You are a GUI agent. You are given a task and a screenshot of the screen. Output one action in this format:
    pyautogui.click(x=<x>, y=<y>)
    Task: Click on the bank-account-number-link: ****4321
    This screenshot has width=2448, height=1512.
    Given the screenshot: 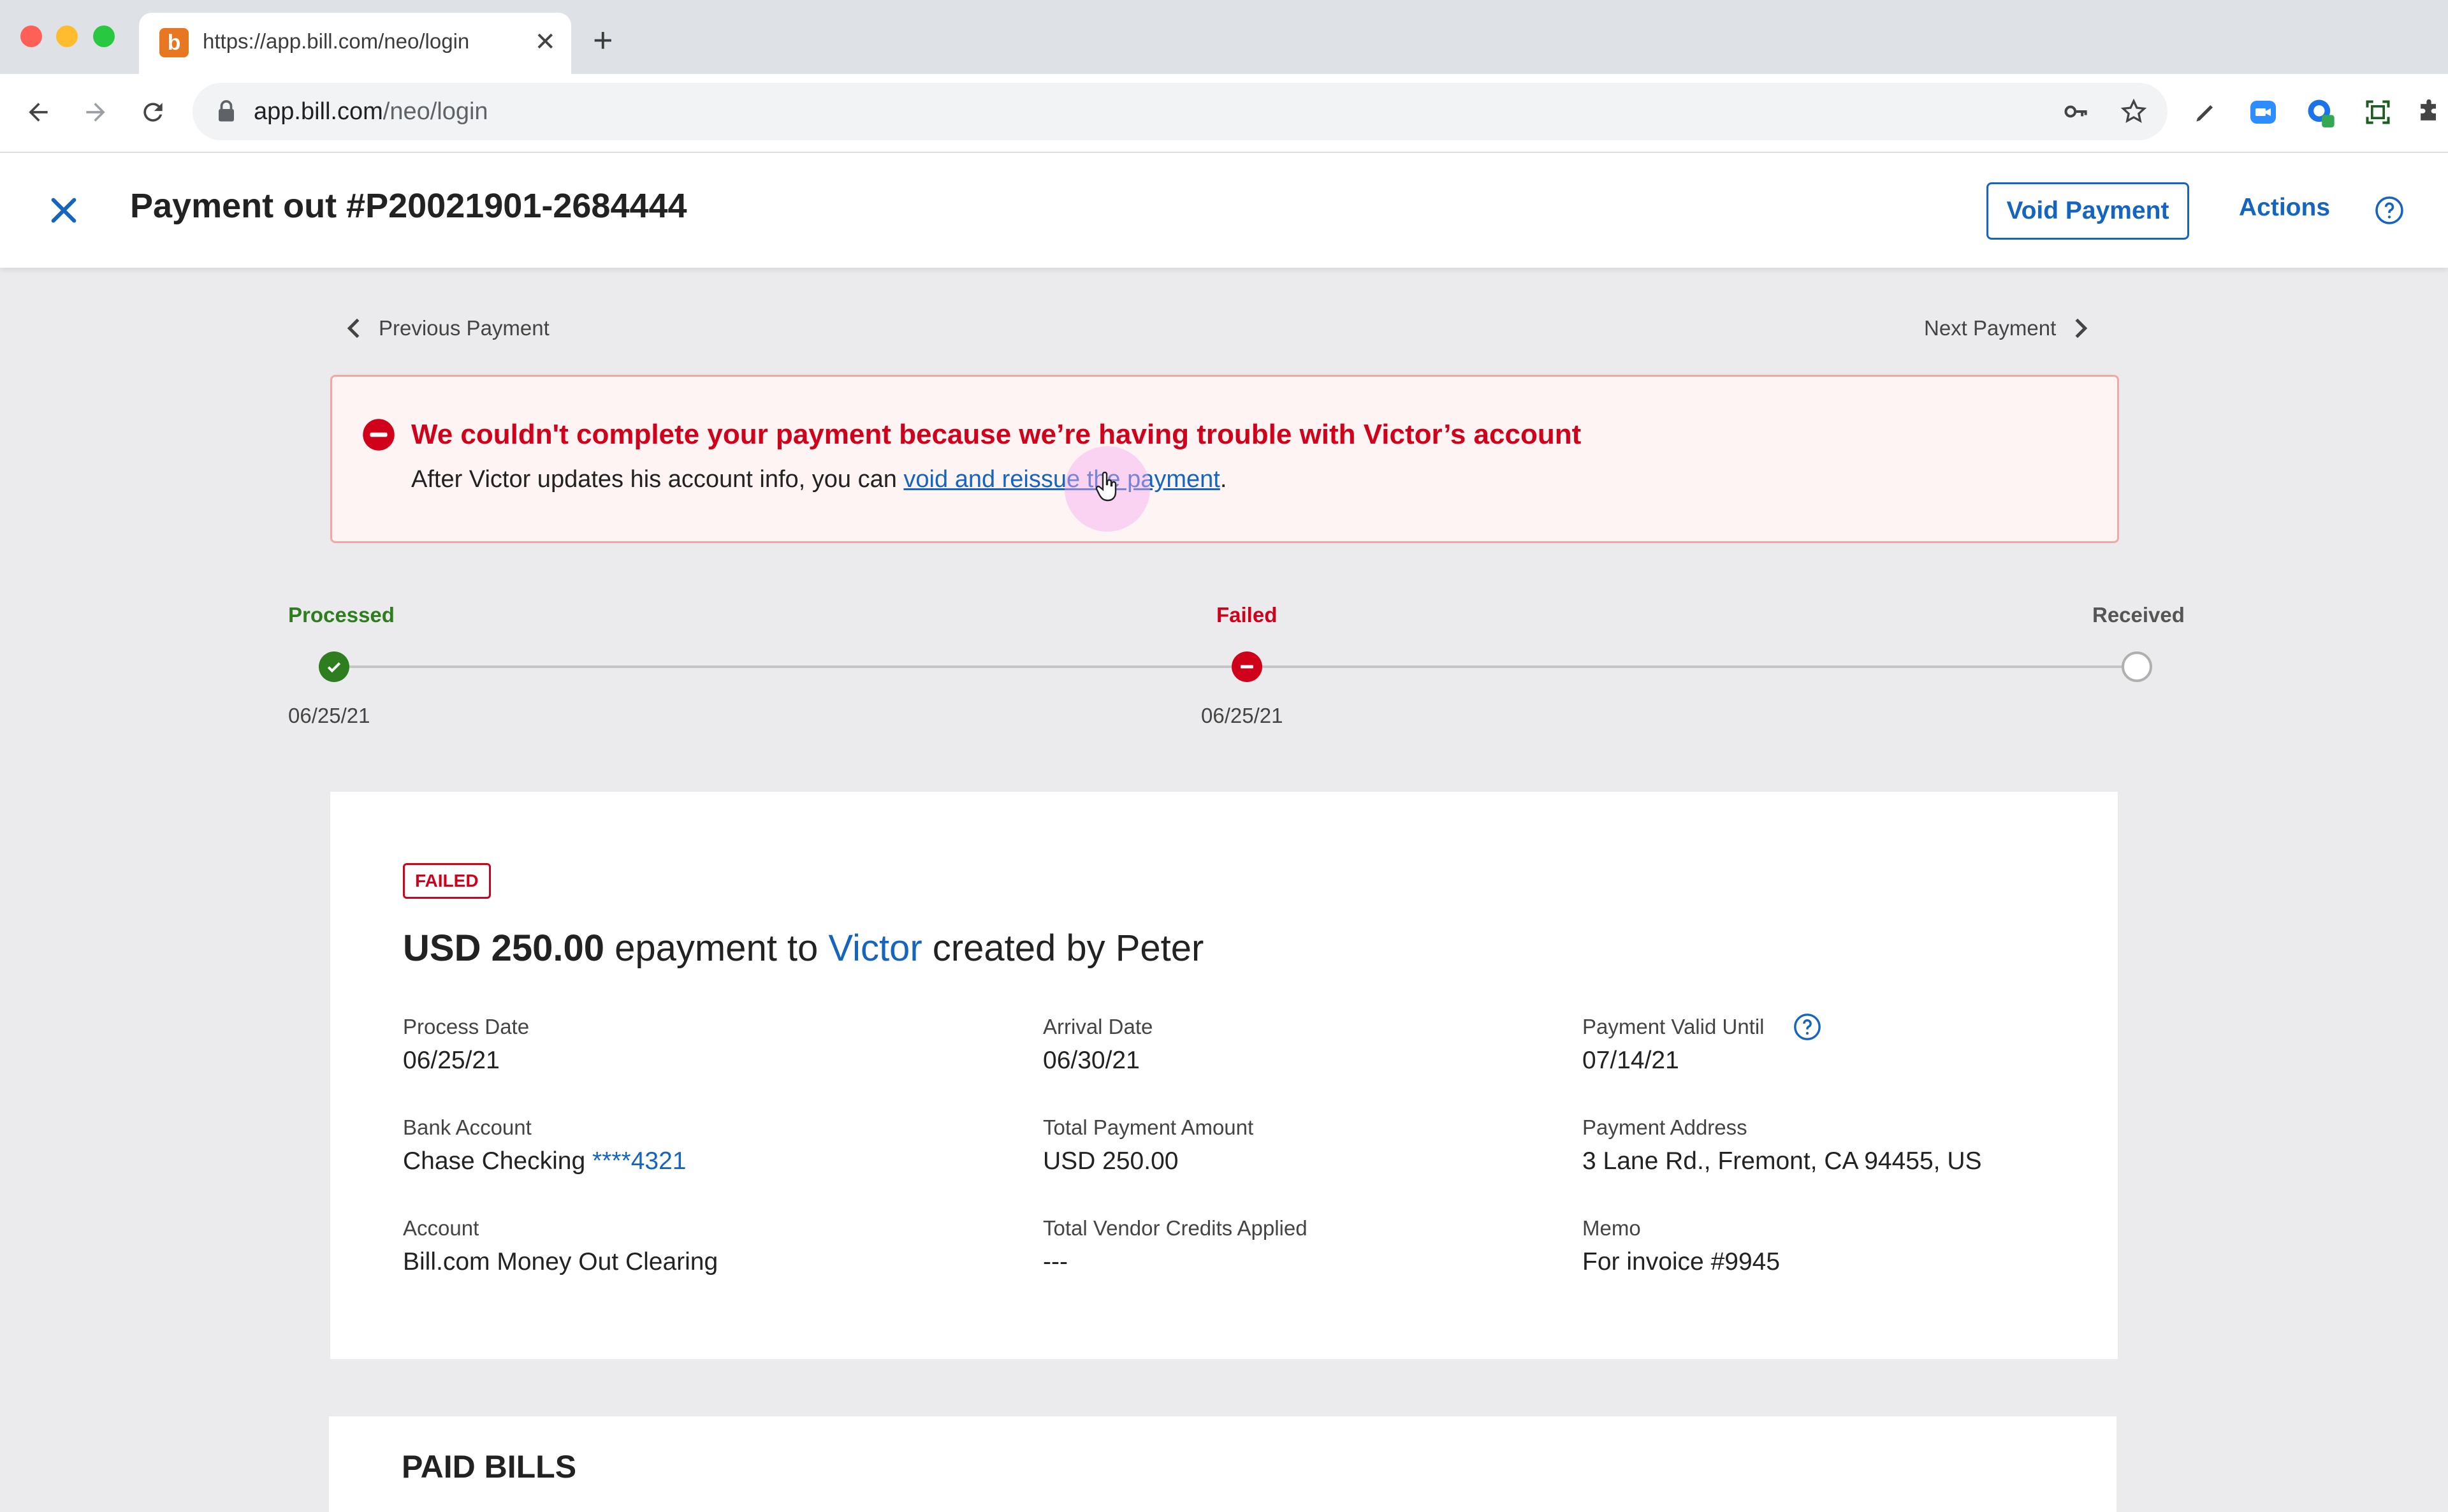 What is the action you would take?
    pyautogui.click(x=639, y=1161)
    